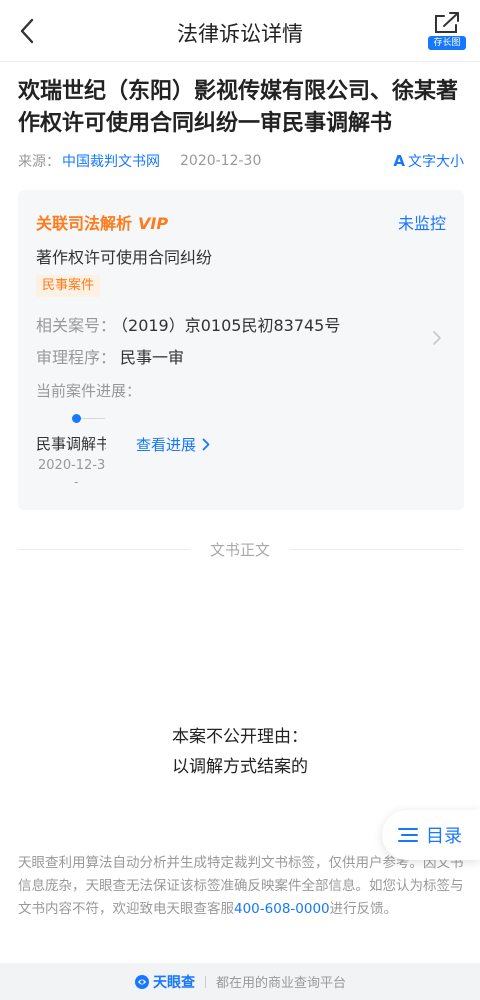 The height and width of the screenshot is (1000, 480). What do you see at coordinates (447, 22) in the screenshot?
I see `share-icon` at bounding box center [447, 22].